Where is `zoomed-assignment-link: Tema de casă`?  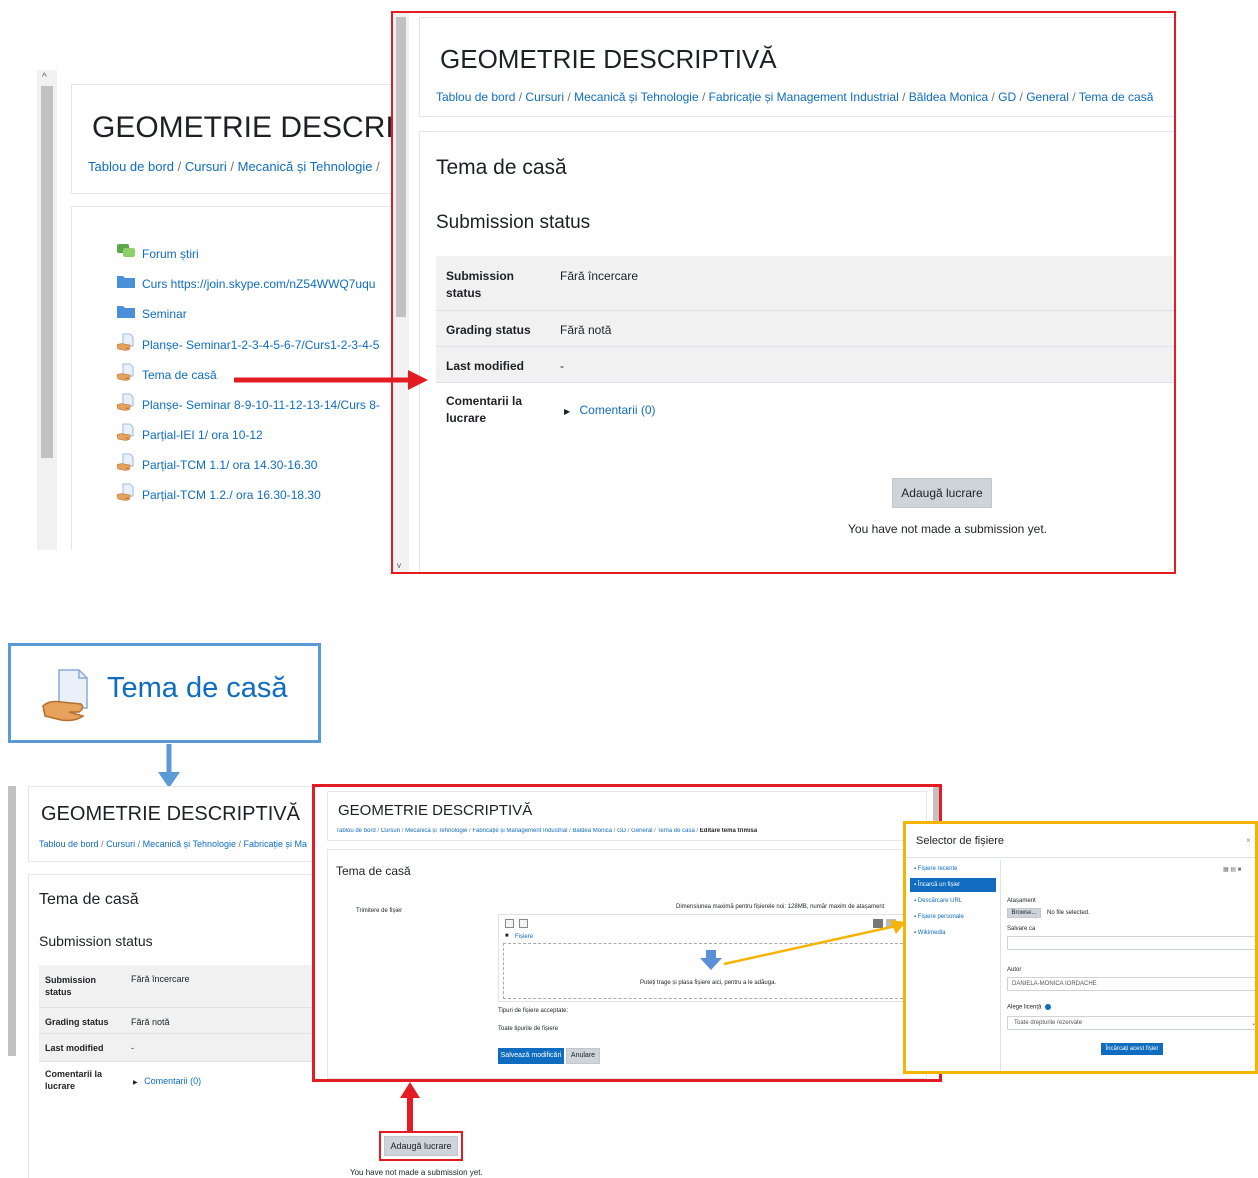
zoomed-assignment-link: Tema de casă is located at coordinates (164, 693).